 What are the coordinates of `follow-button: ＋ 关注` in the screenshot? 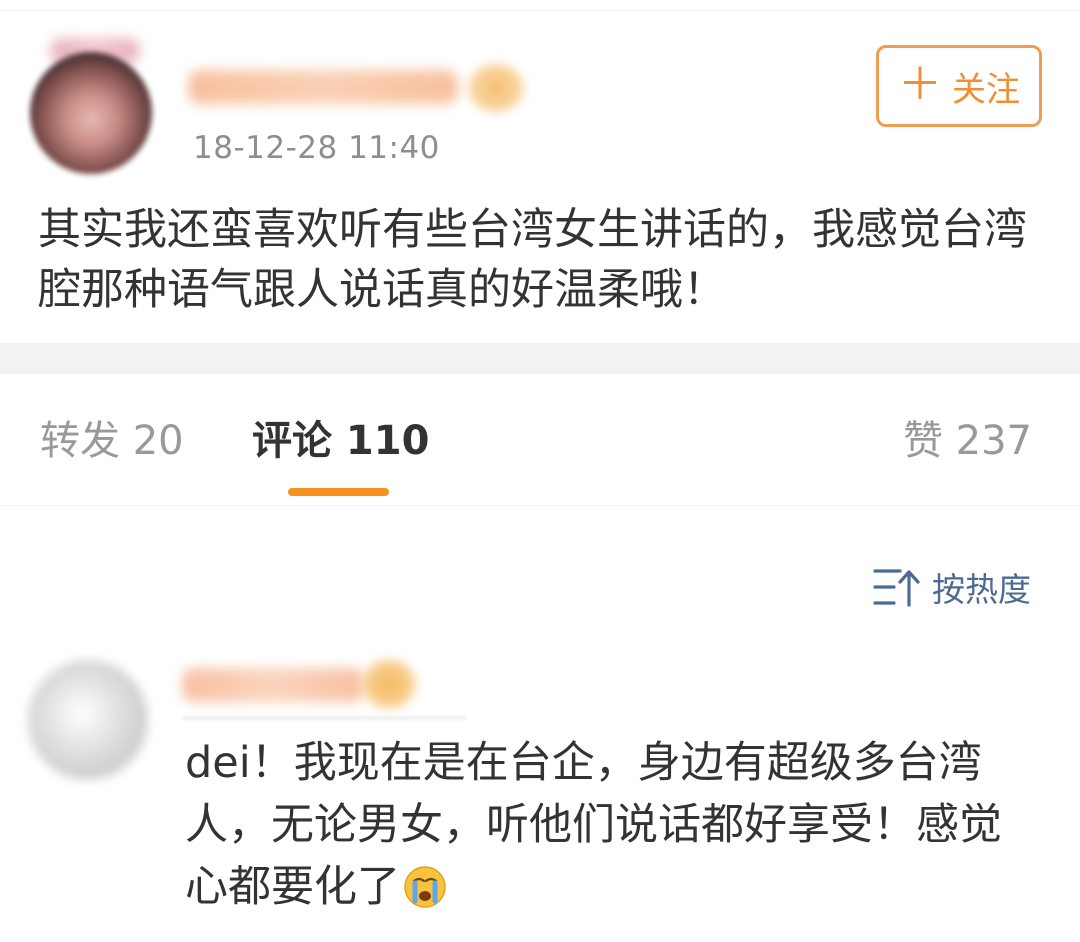 It's located at (959, 86).